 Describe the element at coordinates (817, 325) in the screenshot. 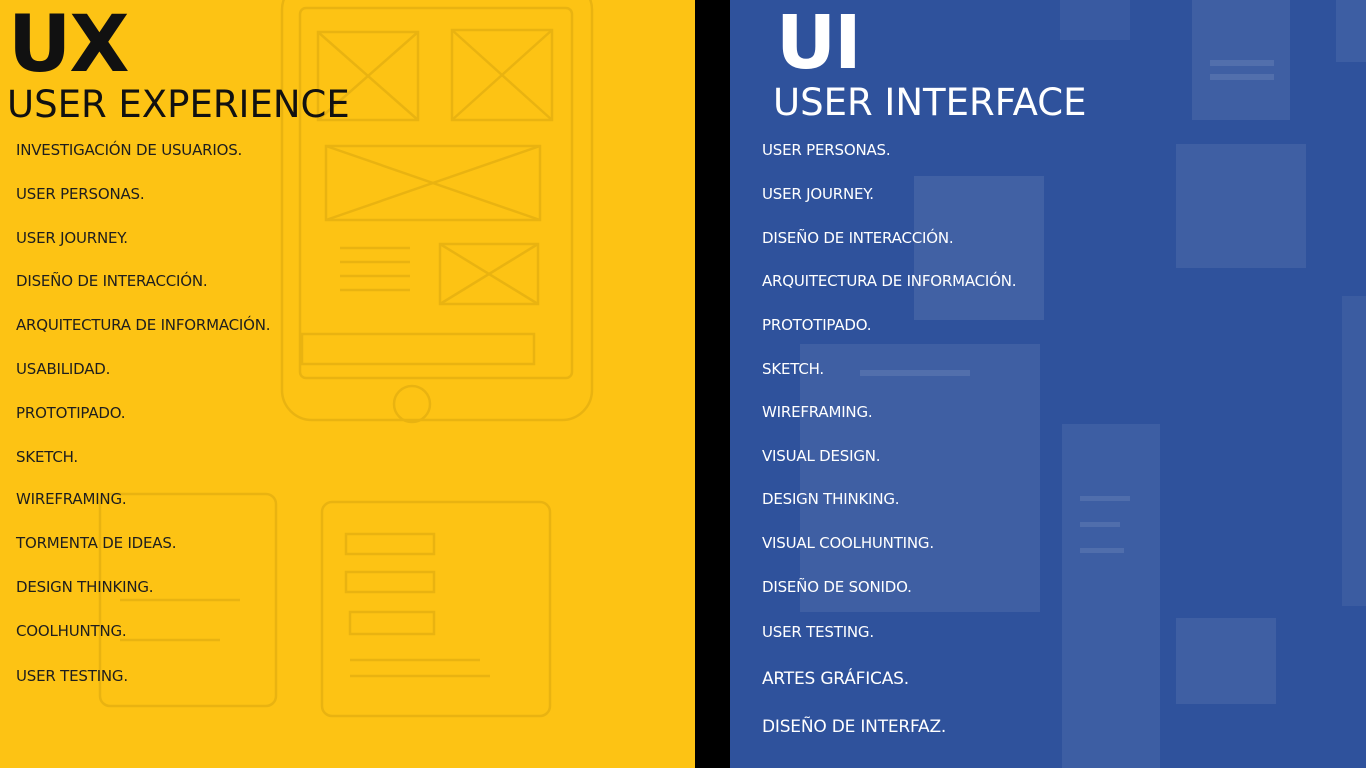

I see `ui-list-item: PROTOTIPADO.` at that location.